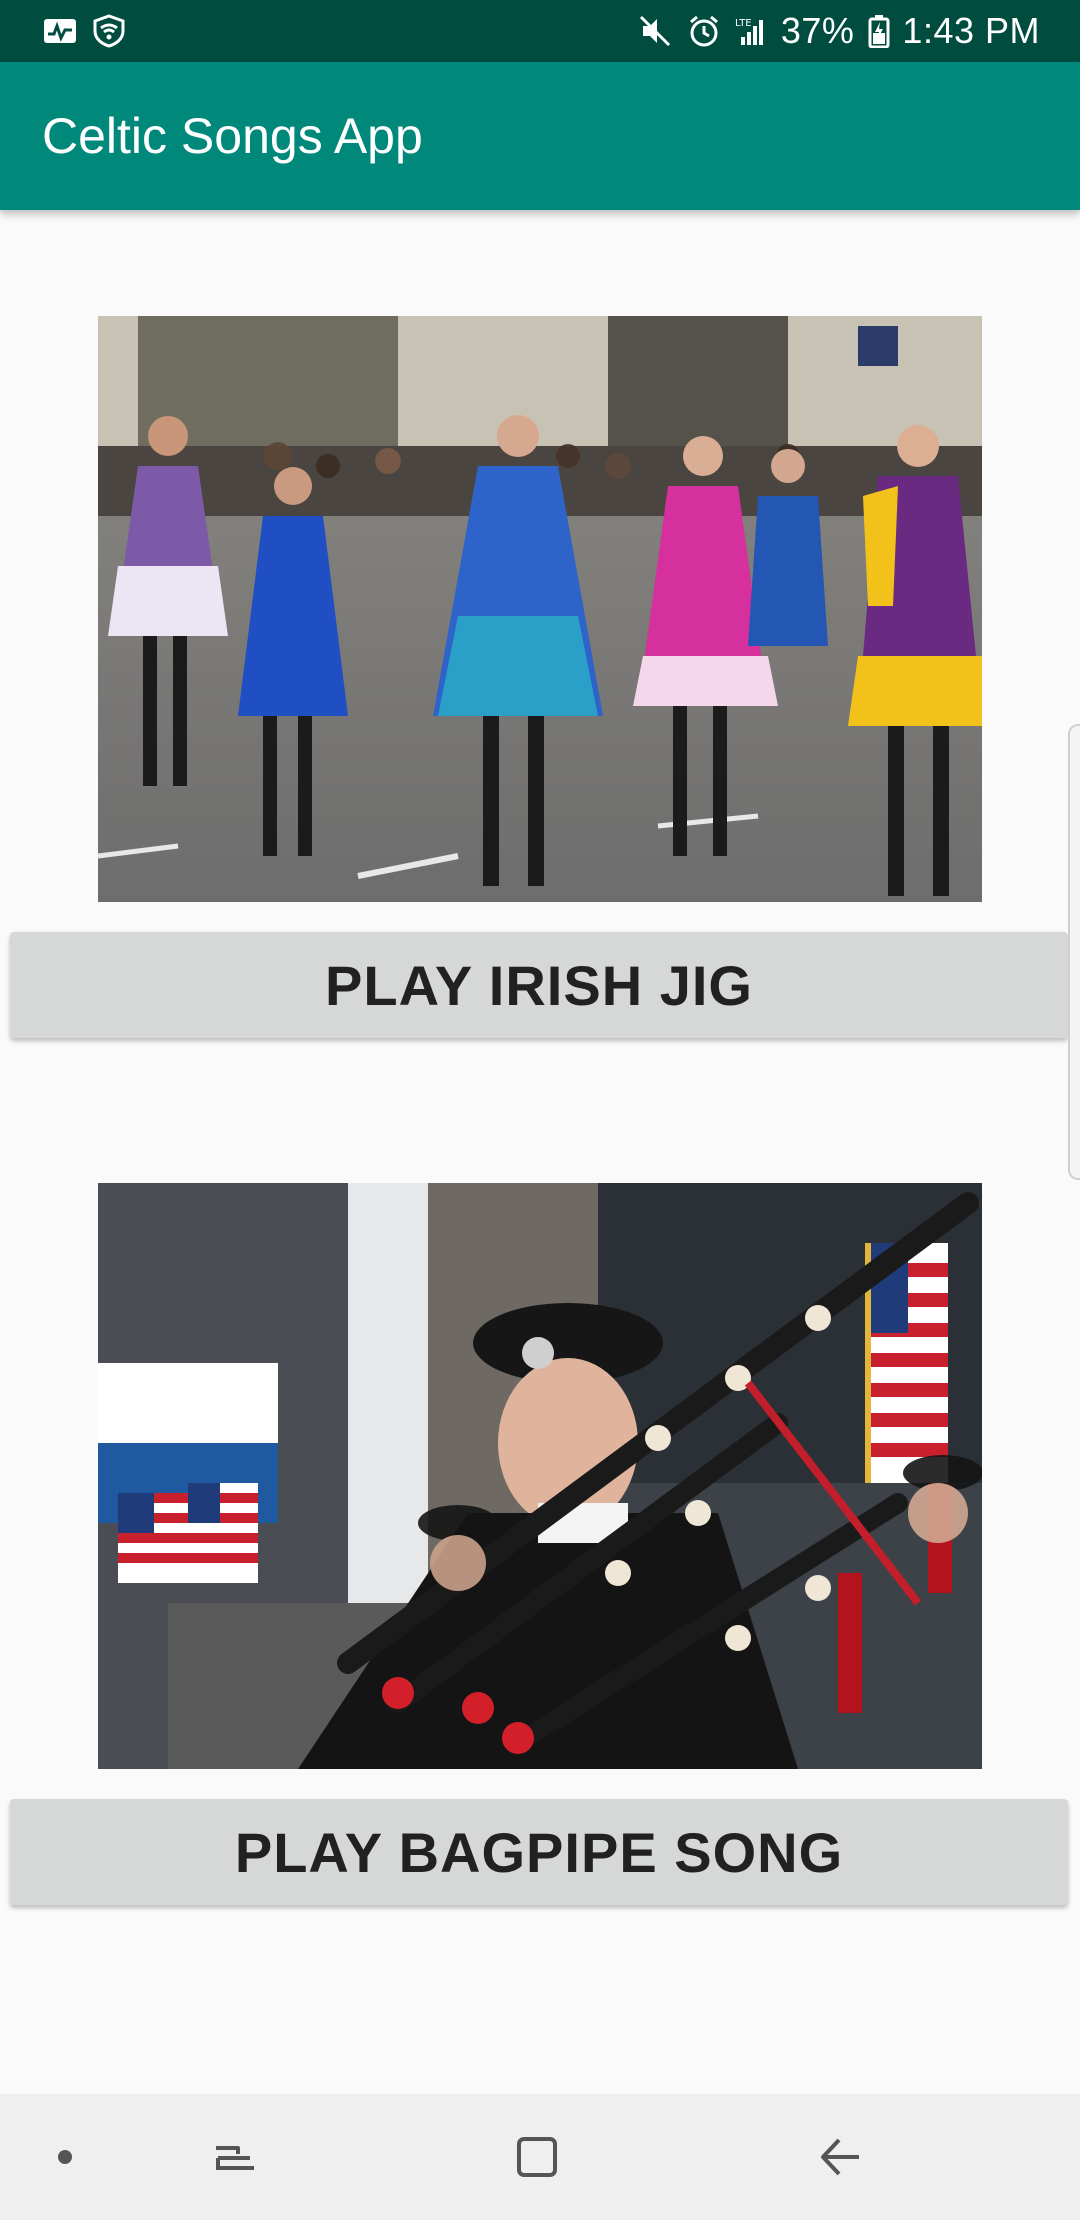 The width and height of the screenshot is (1080, 2220). I want to click on home-icon, so click(537, 2157).